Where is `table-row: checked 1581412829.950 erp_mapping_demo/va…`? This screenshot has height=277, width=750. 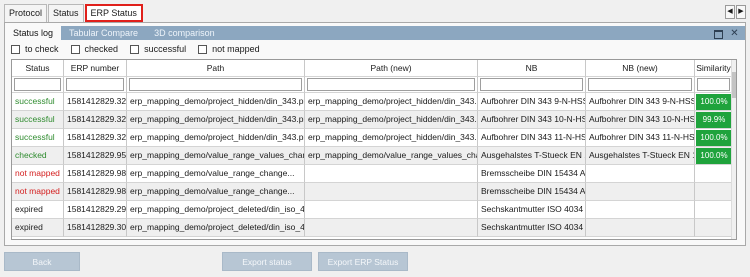 table-row: checked 1581412829.950 erp_mapping_demo/va… is located at coordinates (372, 156).